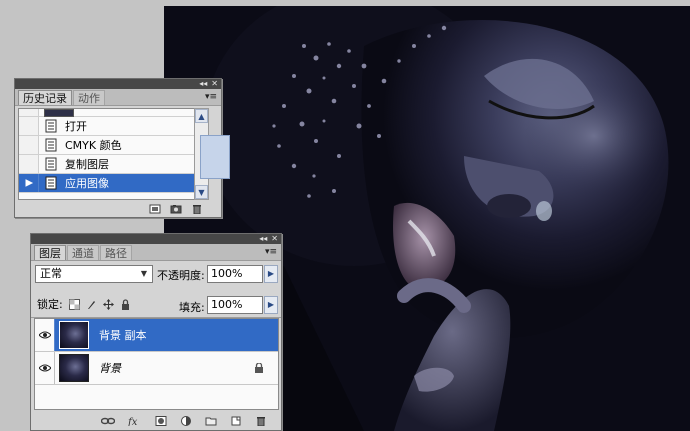 Image resolution: width=690 pixels, height=431 pixels. I want to click on fx-icon: fx, so click(135, 421).